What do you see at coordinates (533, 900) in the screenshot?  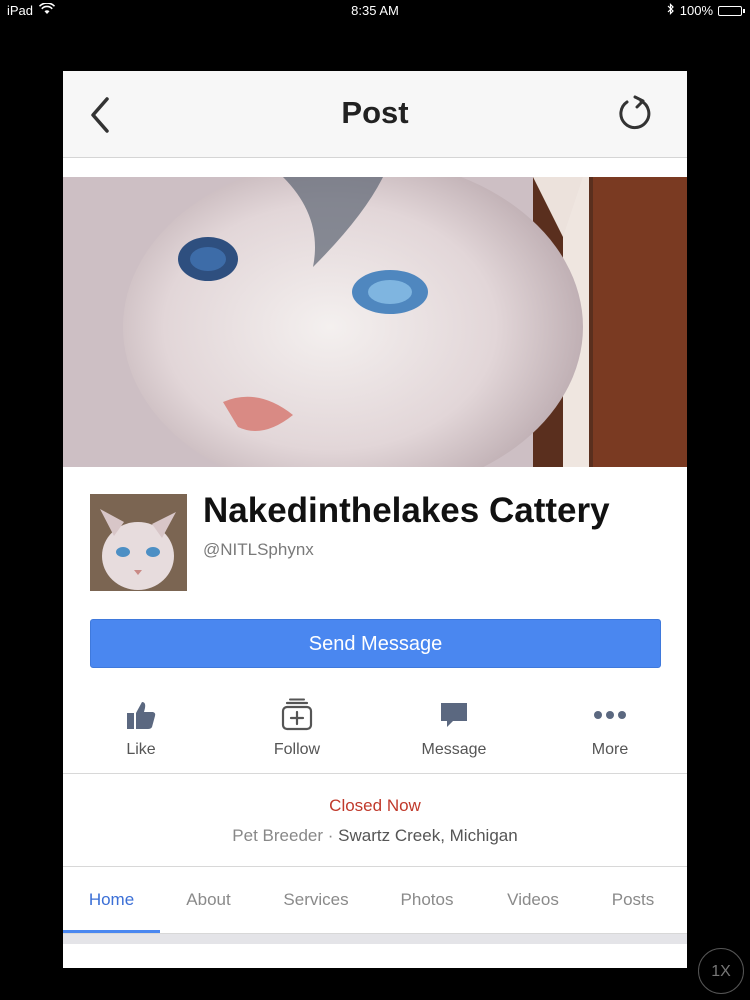 I see `tab-videos: Videos` at bounding box center [533, 900].